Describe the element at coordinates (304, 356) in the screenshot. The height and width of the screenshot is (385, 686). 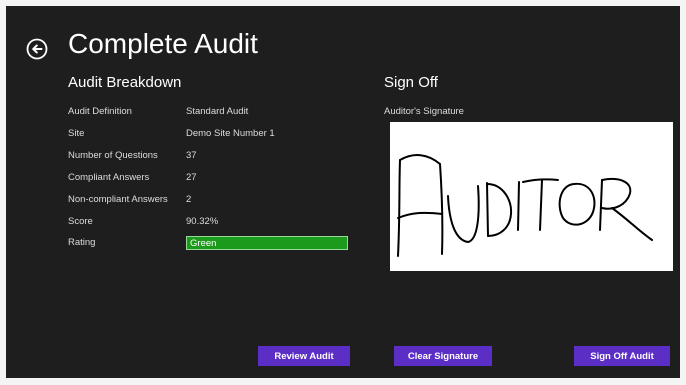
I see `review-audit-button: Review Audit` at that location.